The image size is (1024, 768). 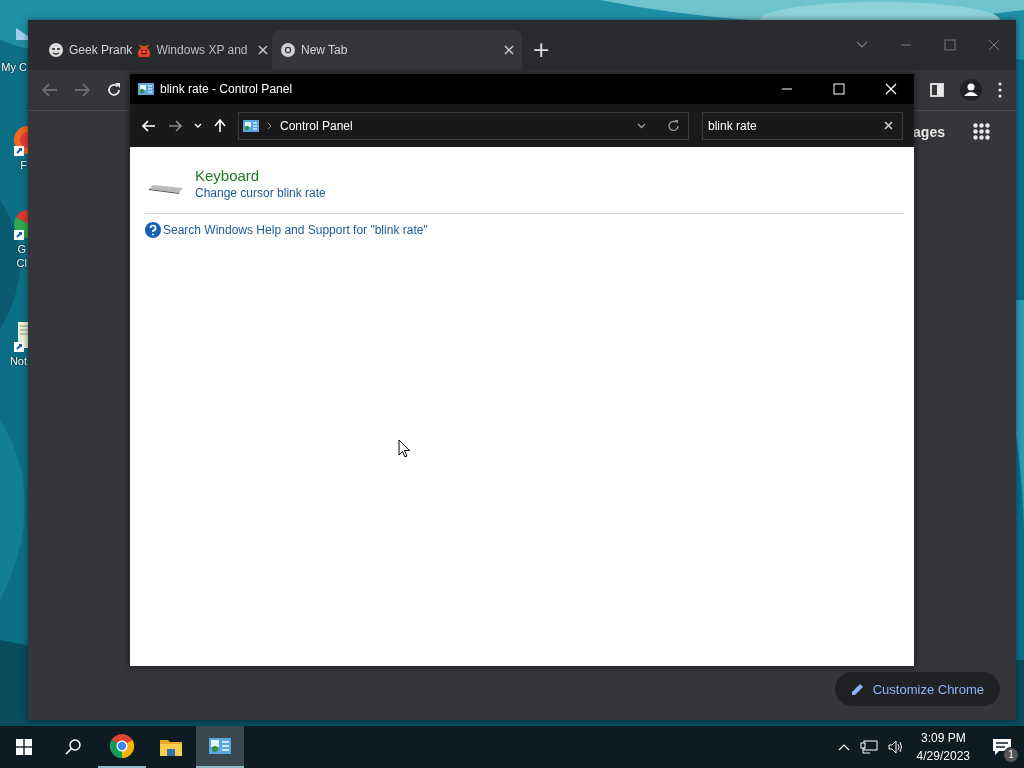 I want to click on address-bar: Control Panel, so click(x=463, y=125).